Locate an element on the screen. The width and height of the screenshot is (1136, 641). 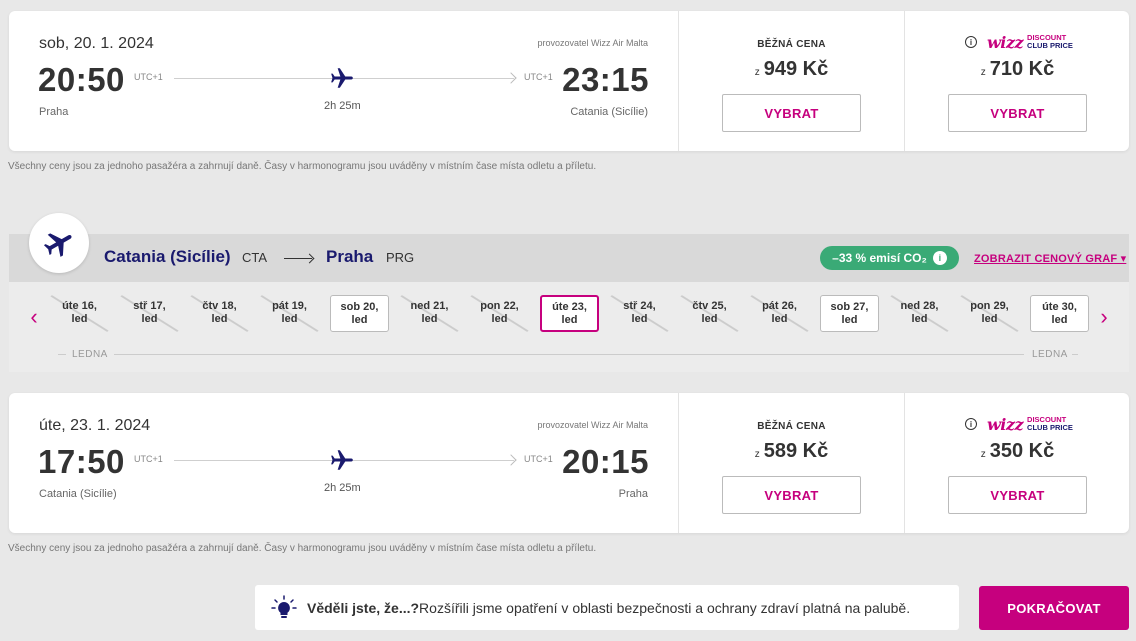
departure-time: 20:50 is located at coordinates (81, 79).